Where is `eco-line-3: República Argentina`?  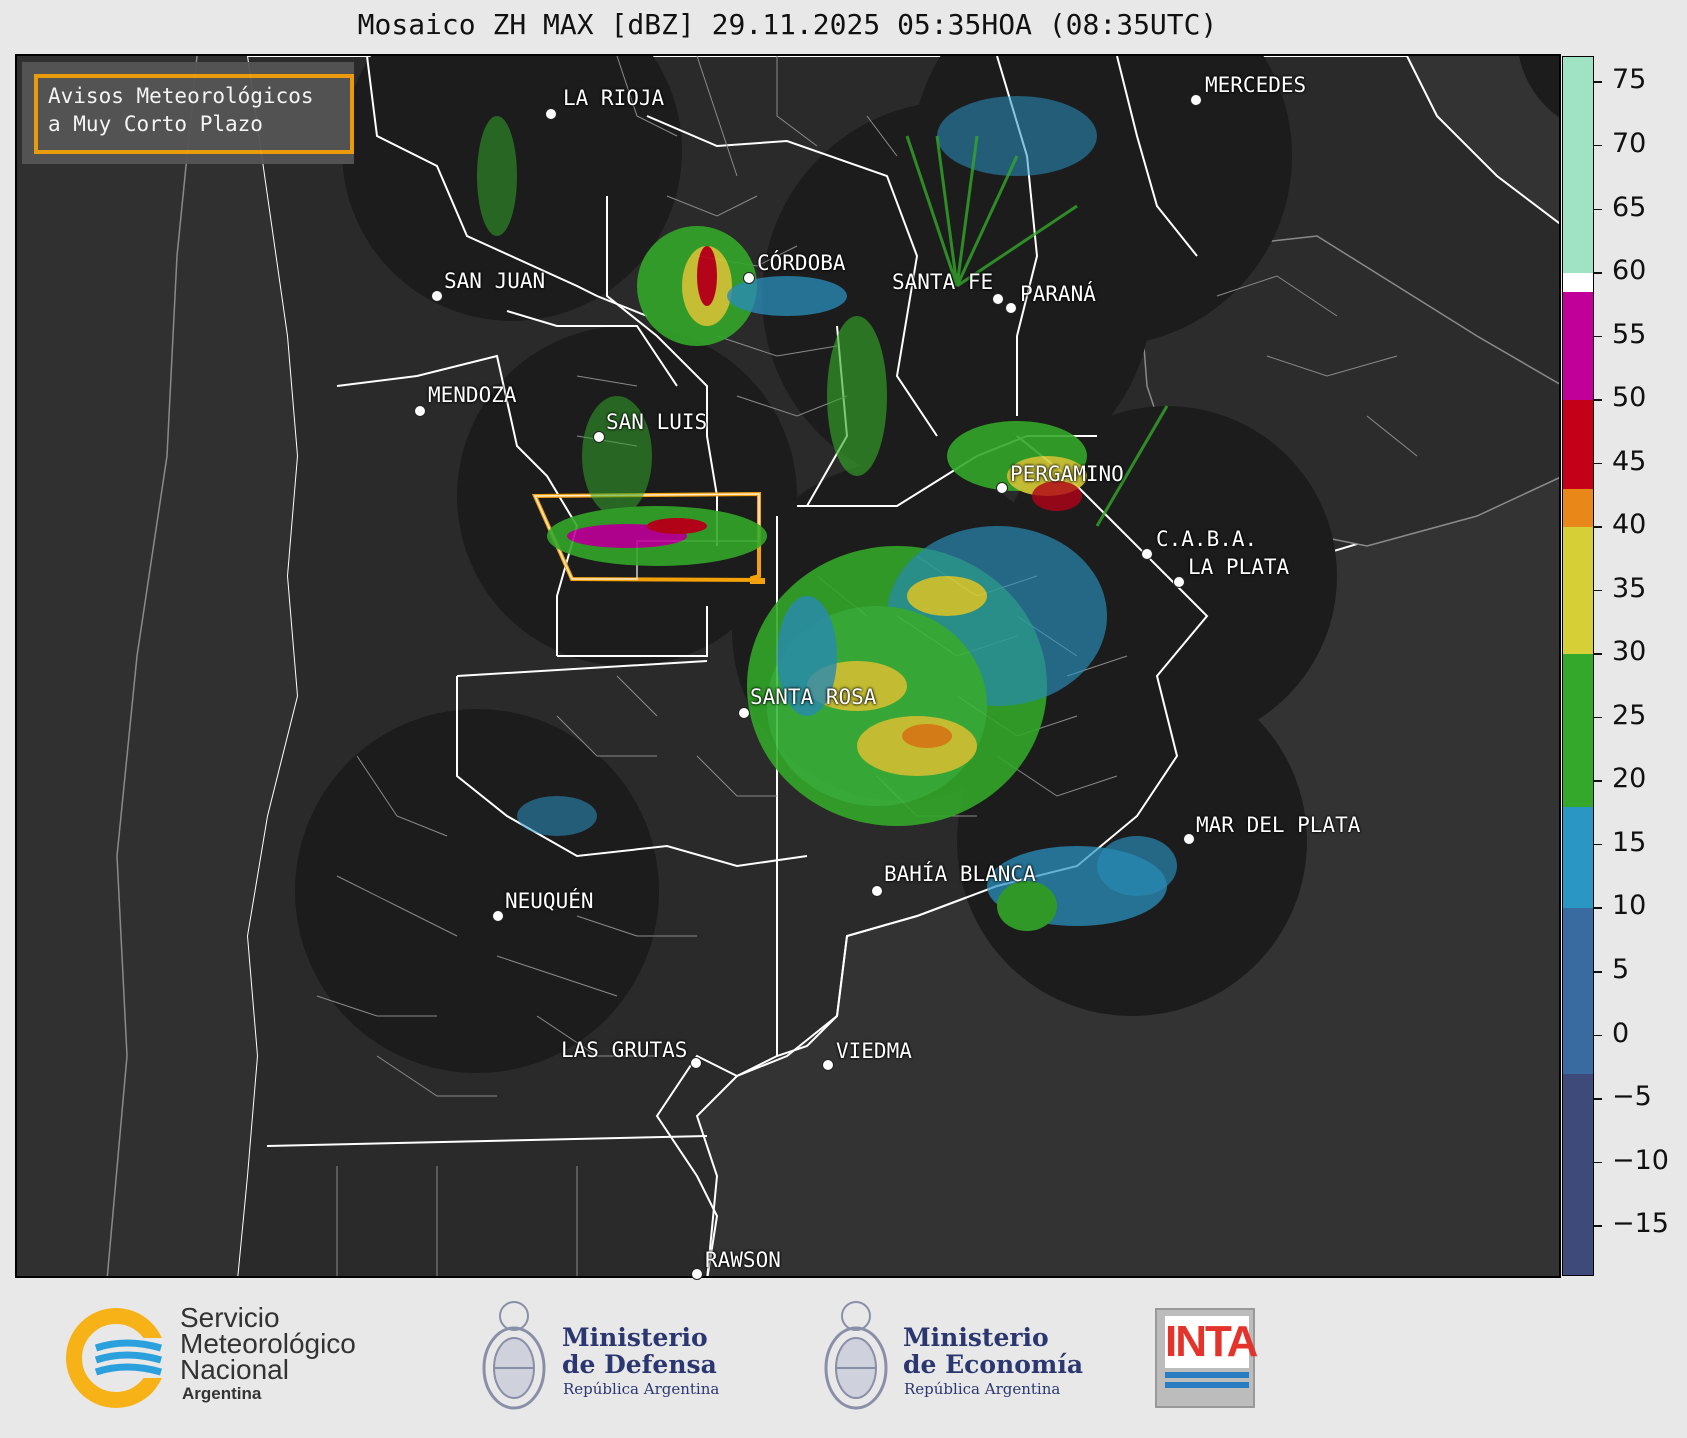
eco-line-3: República Argentina is located at coordinates (982, 1389).